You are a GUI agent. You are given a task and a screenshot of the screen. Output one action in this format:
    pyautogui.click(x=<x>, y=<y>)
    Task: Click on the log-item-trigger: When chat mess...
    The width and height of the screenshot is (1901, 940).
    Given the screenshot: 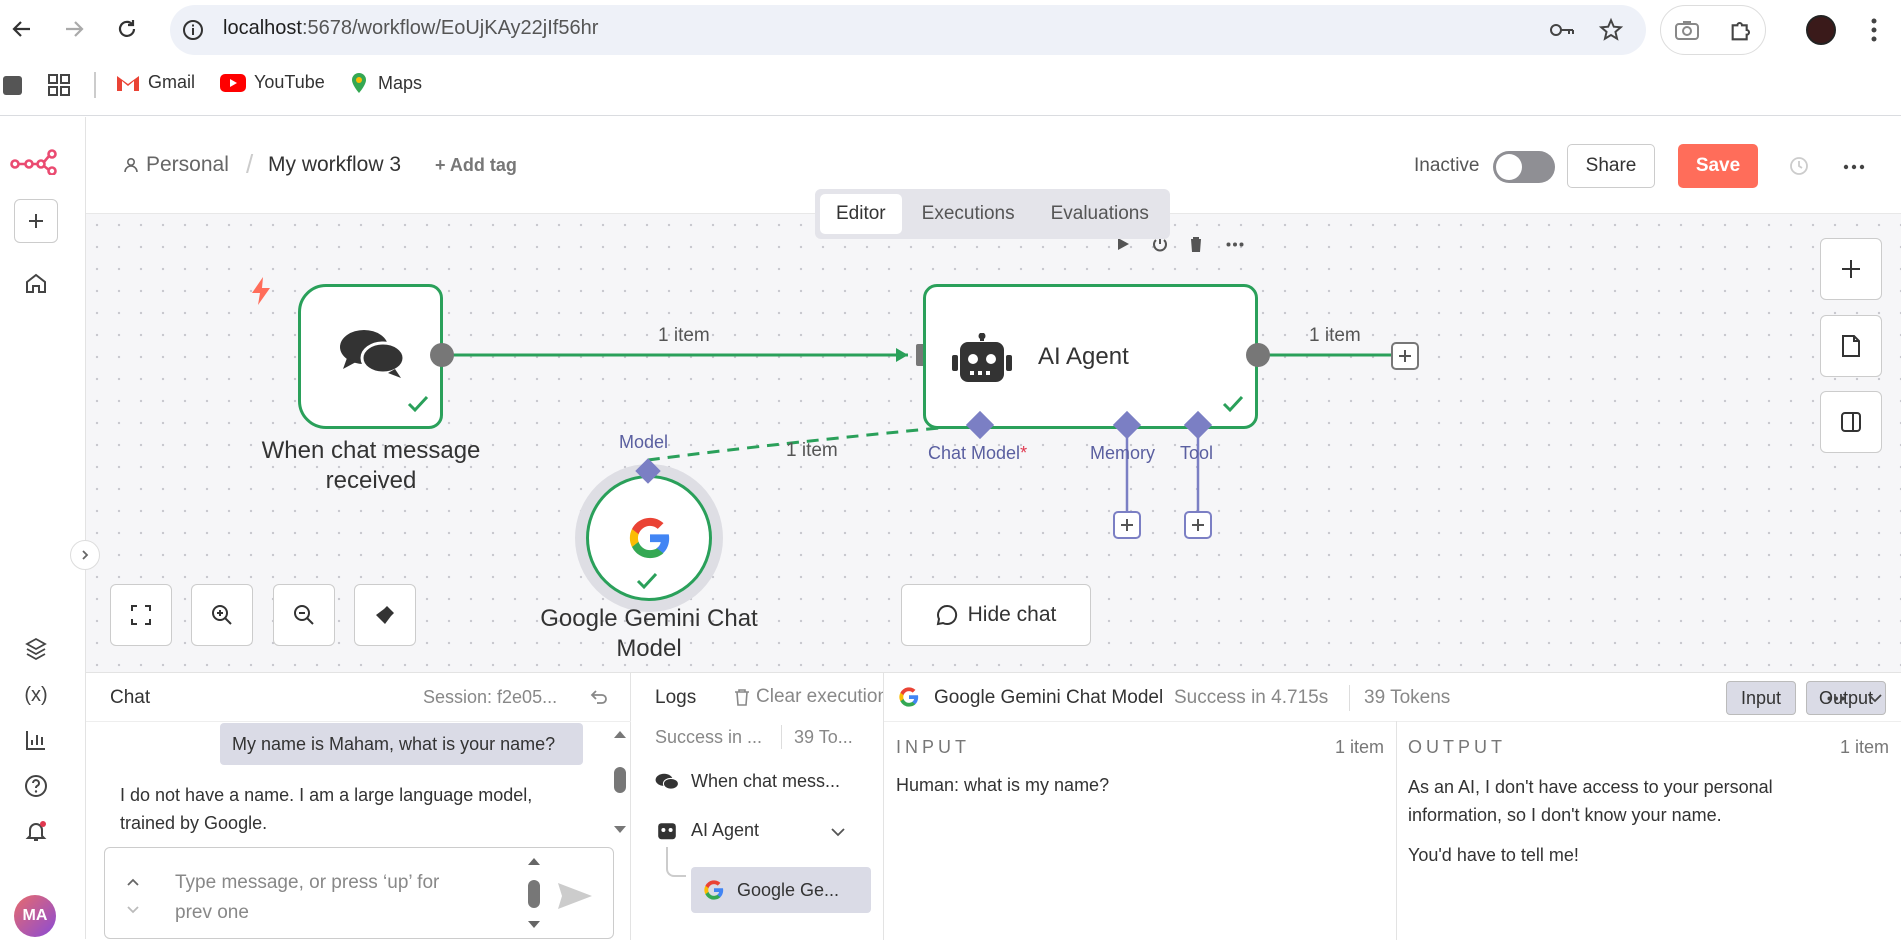 What is the action you would take?
    pyautogui.click(x=747, y=781)
    